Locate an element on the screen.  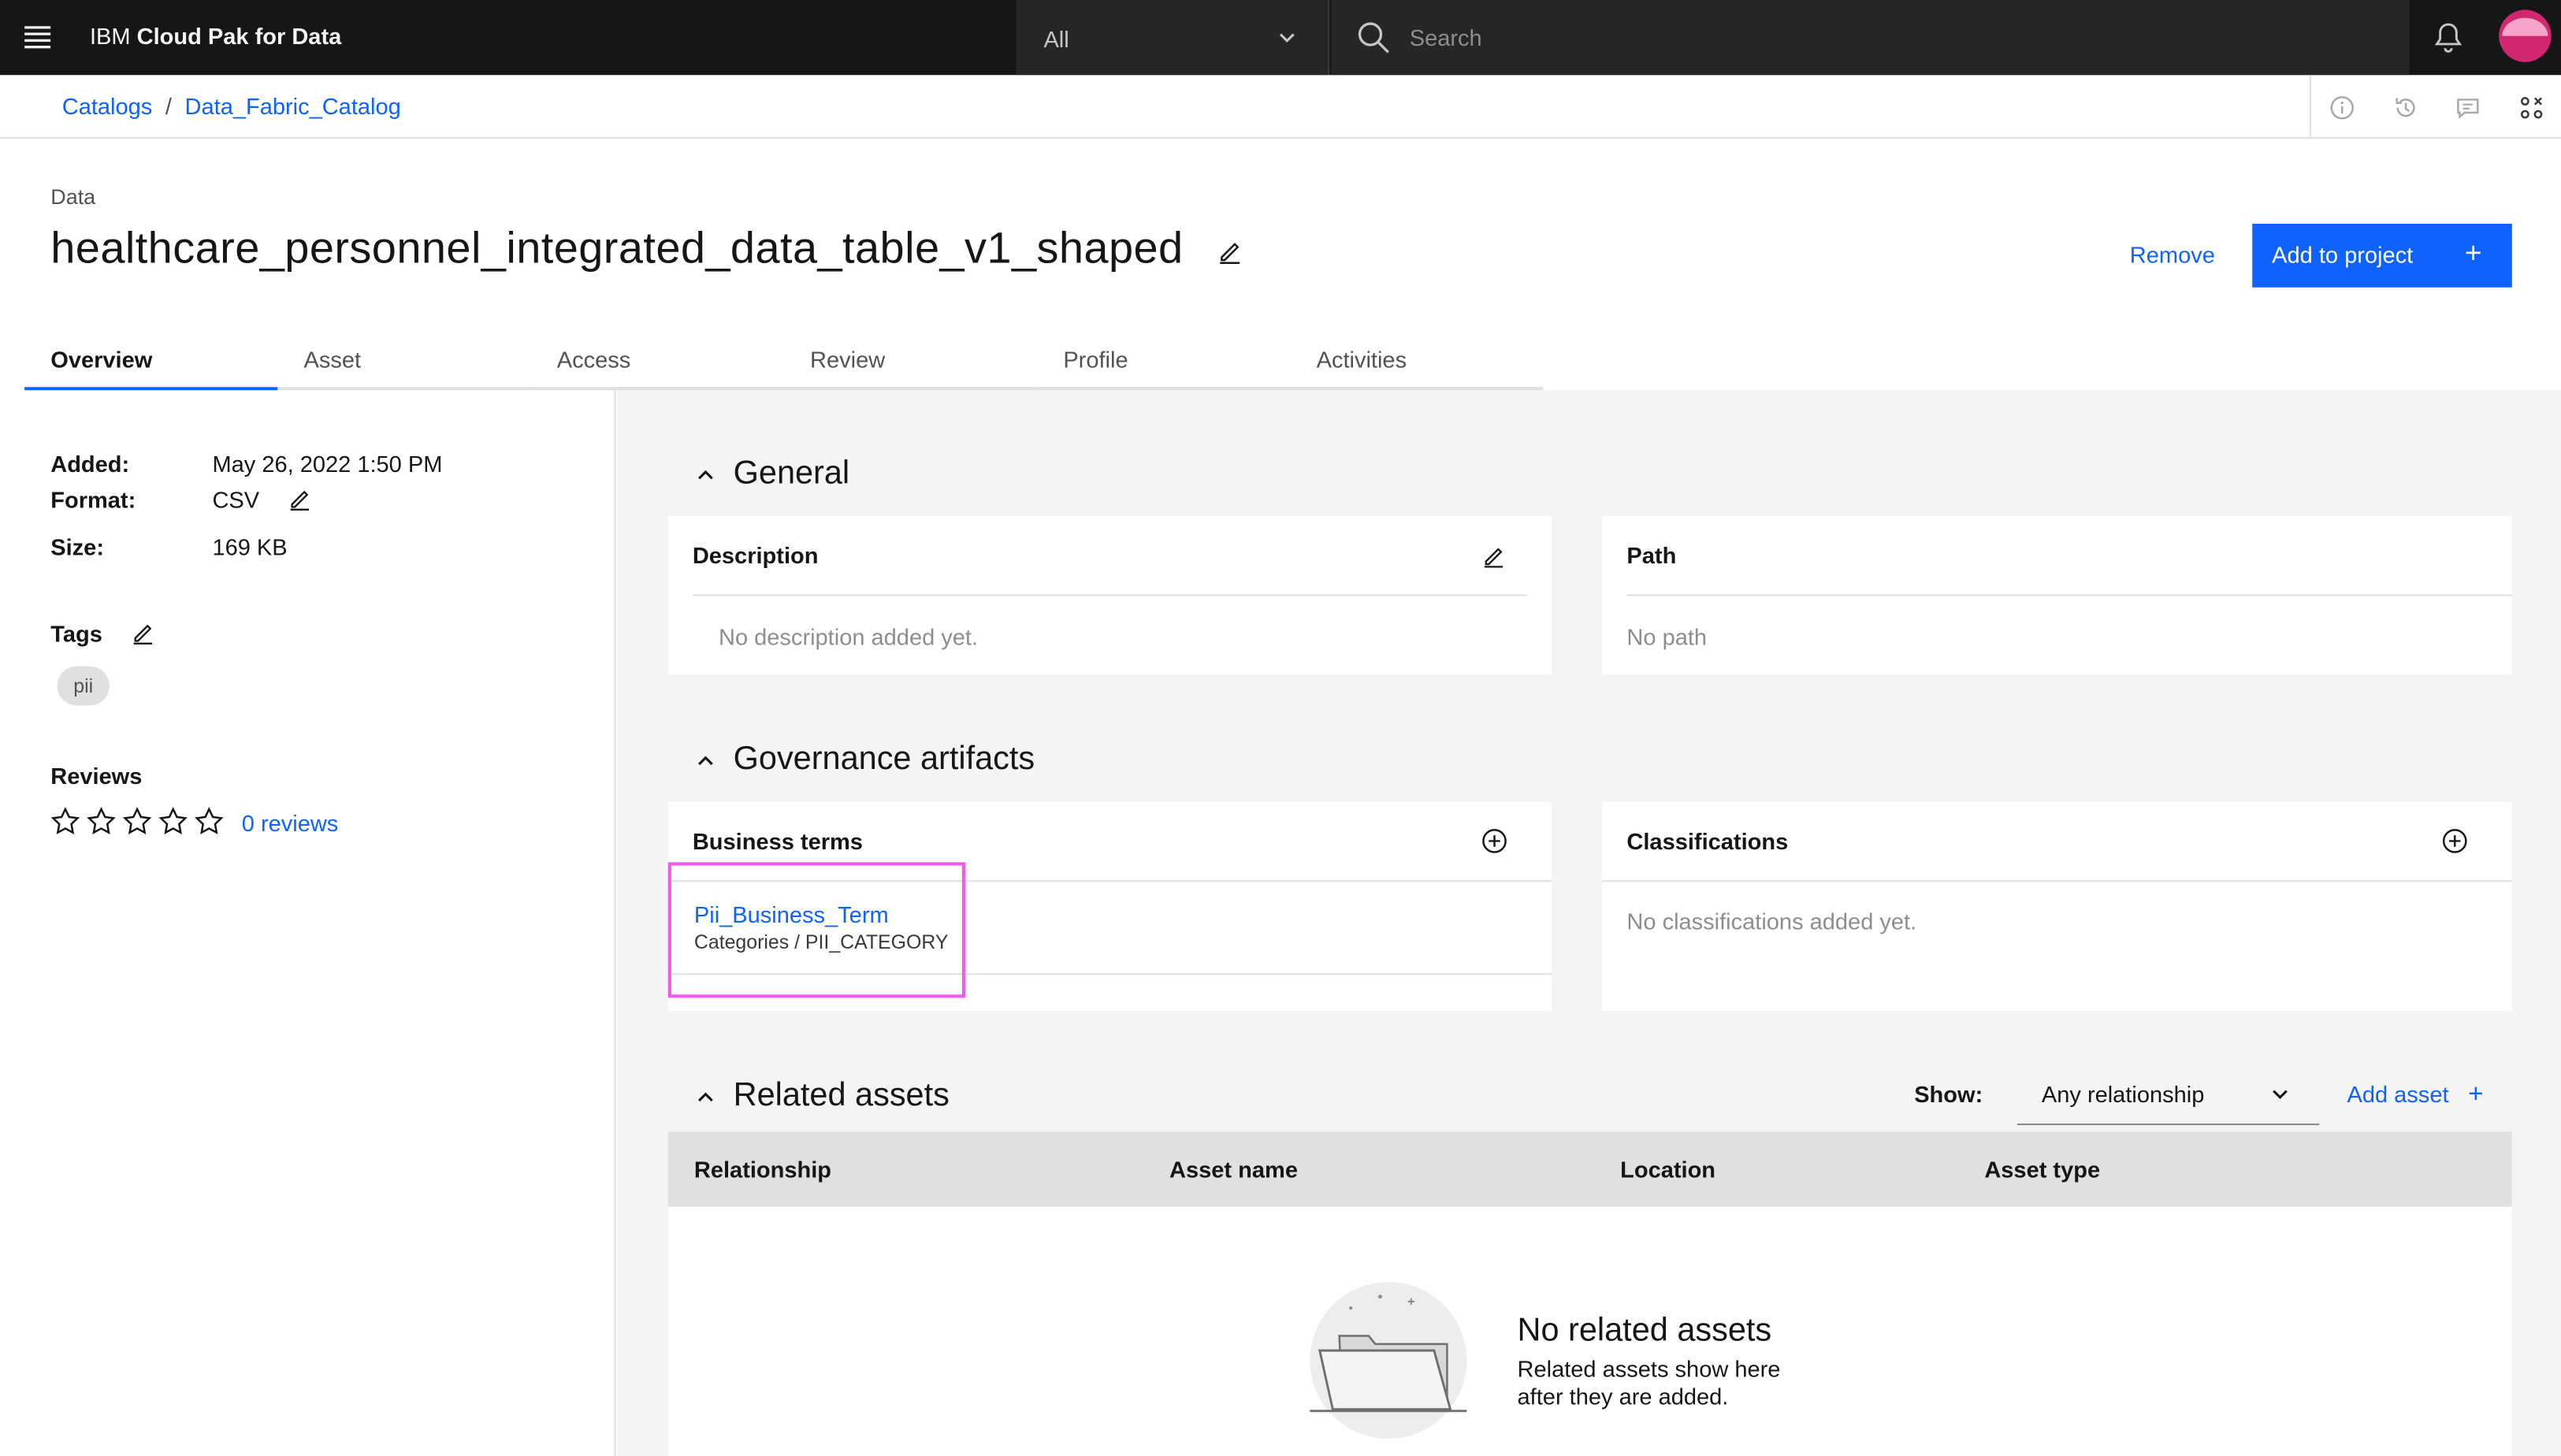
tab-overview: Overview is located at coordinates (151, 362).